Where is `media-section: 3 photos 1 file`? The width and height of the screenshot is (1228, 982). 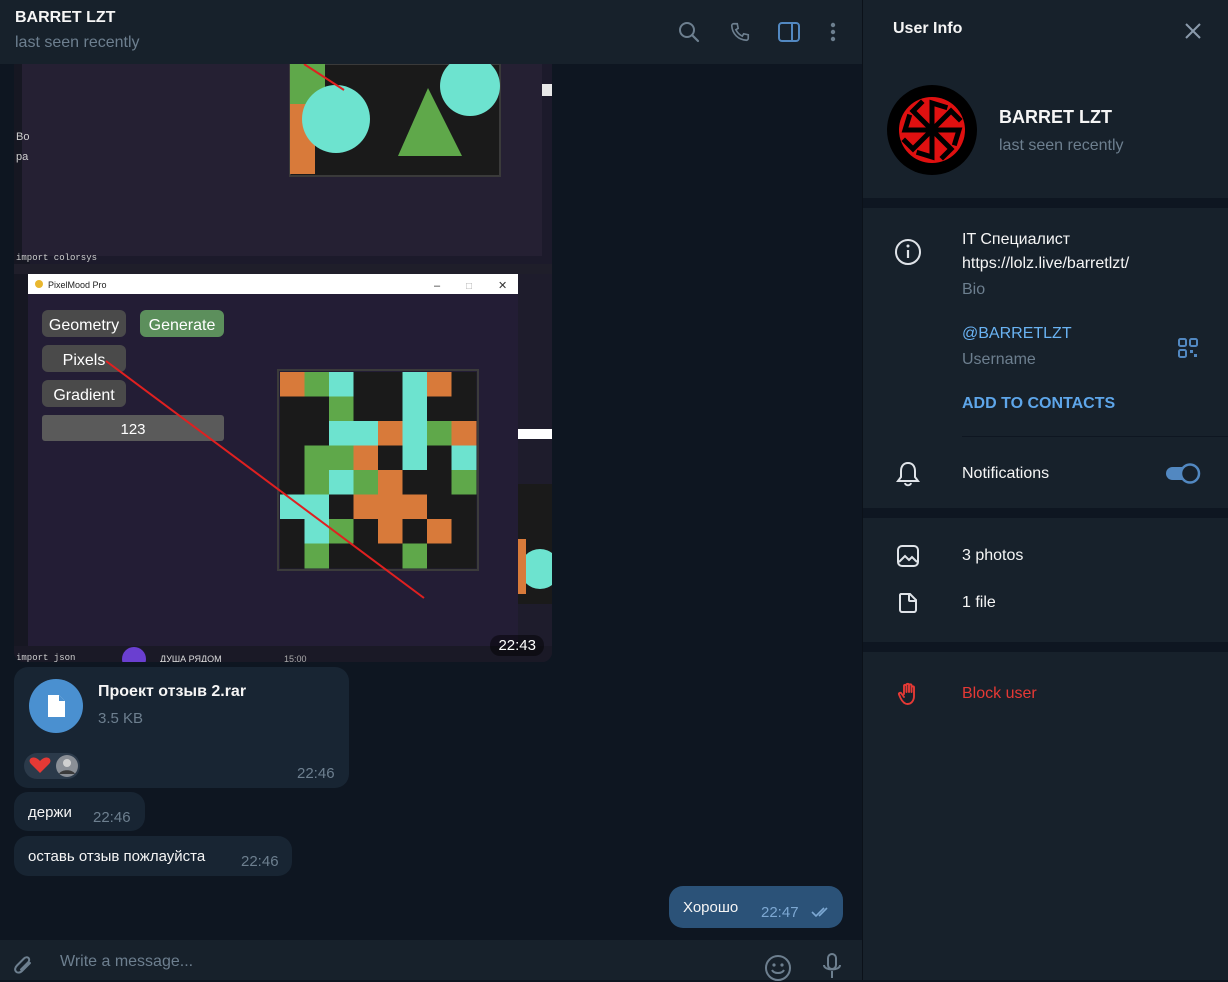 media-section: 3 photos 1 file is located at coordinates (1045, 580).